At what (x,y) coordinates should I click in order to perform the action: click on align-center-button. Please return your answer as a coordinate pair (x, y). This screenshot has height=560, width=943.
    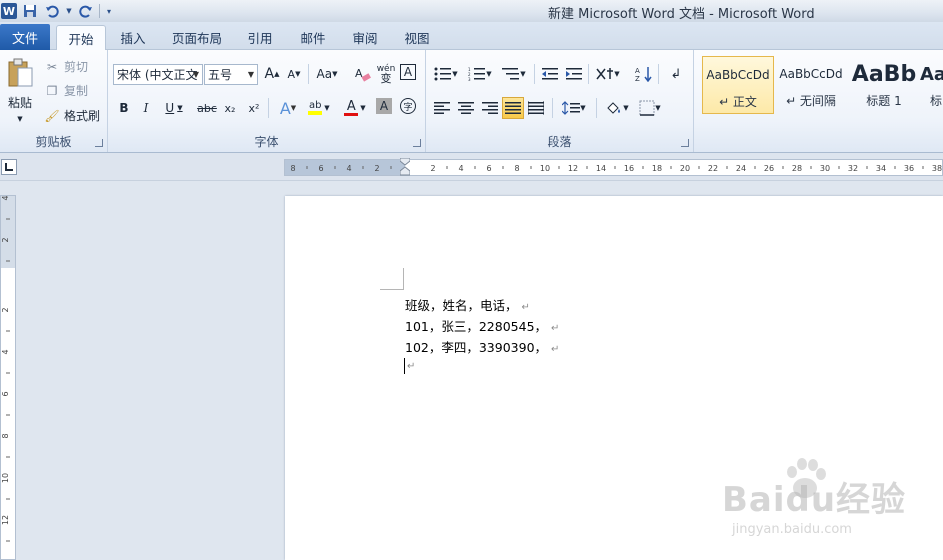
    Looking at the image, I should click on (466, 108).